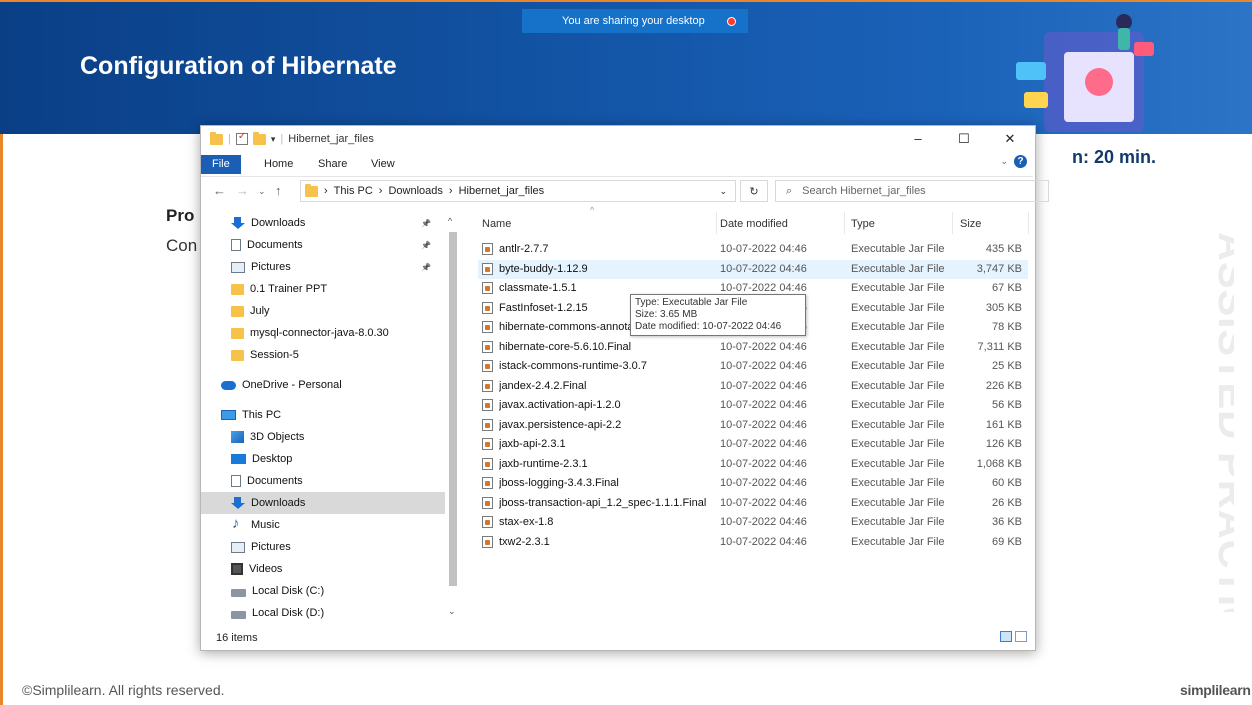 This screenshot has width=1252, height=705. Describe the element at coordinates (323, 245) in the screenshot. I see `nav-item-documents: Documents 📌` at that location.